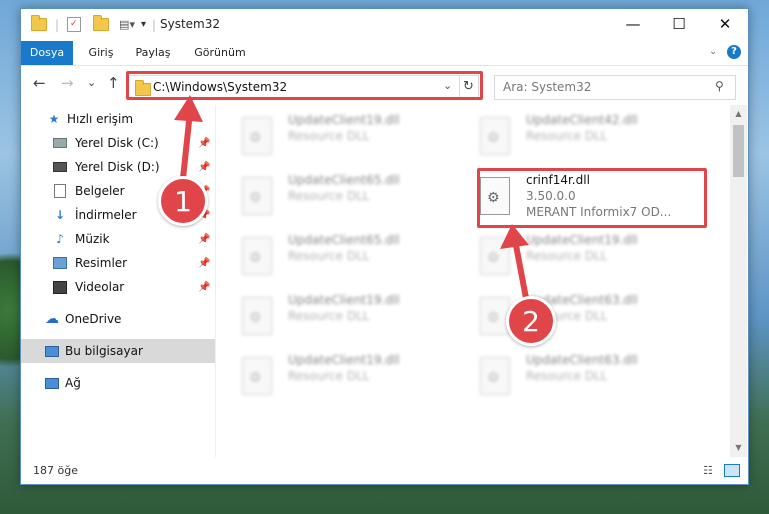  I want to click on step-2-badge: 2, so click(531, 321).